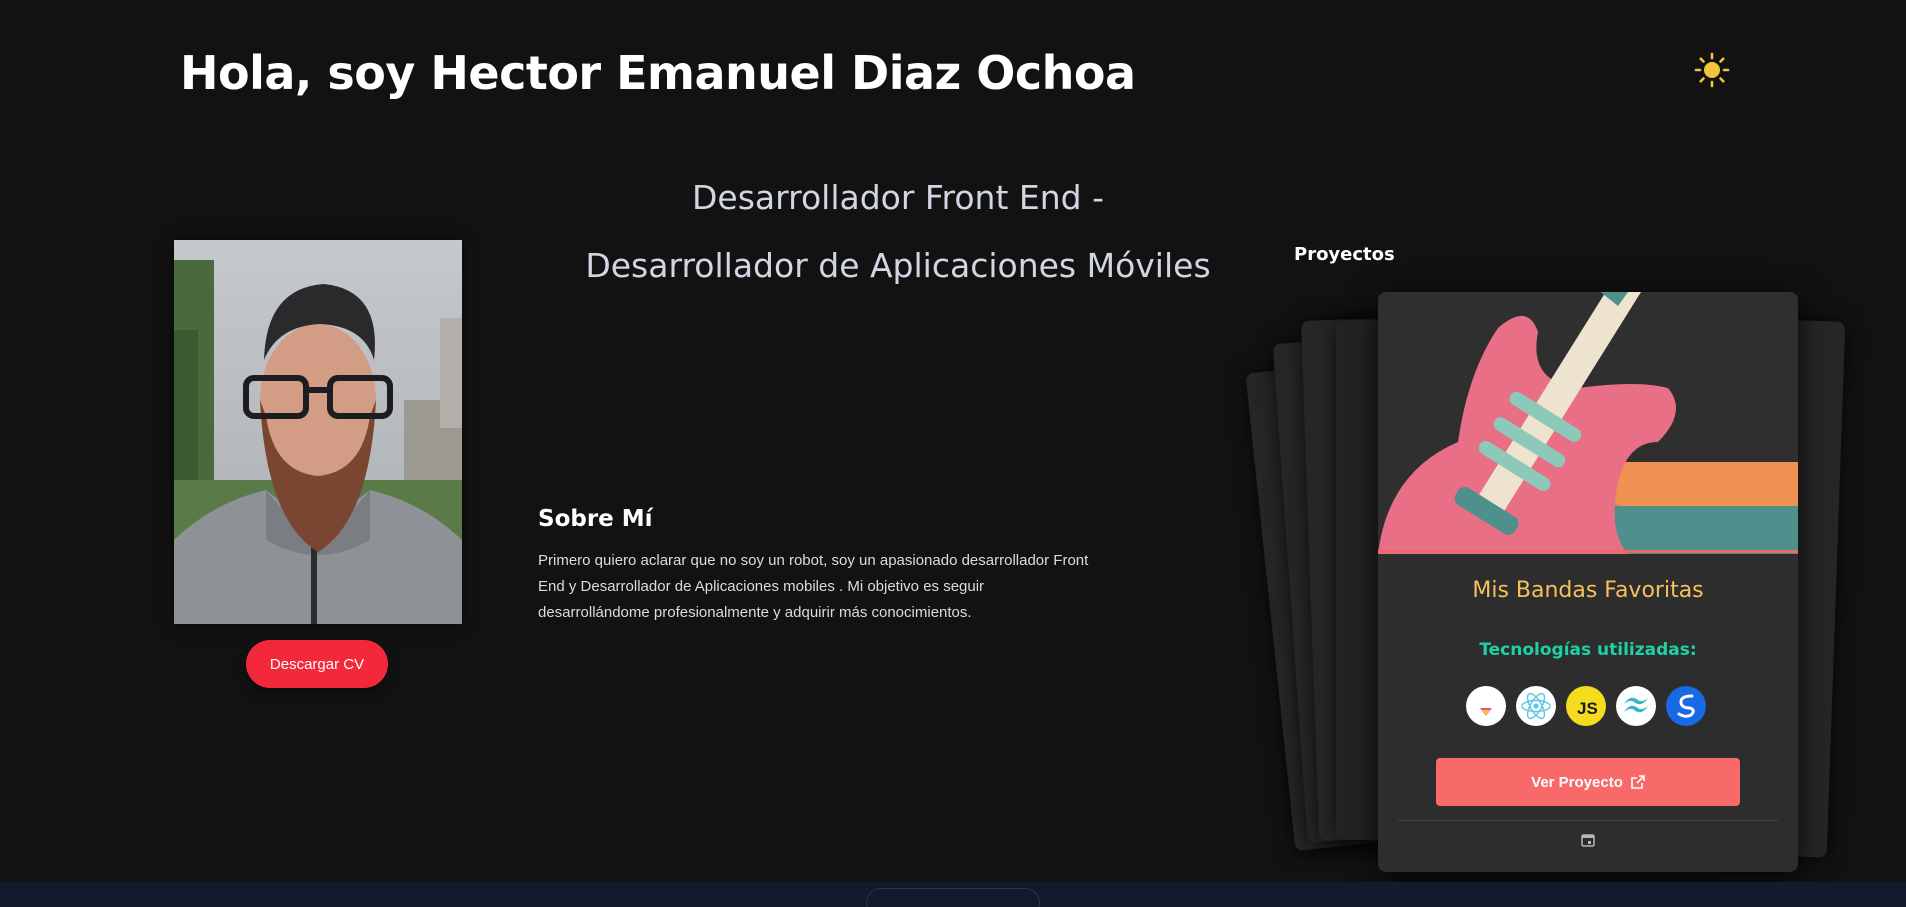 The height and width of the screenshot is (907, 1906). I want to click on svg-text: JS, so click(1587, 708).